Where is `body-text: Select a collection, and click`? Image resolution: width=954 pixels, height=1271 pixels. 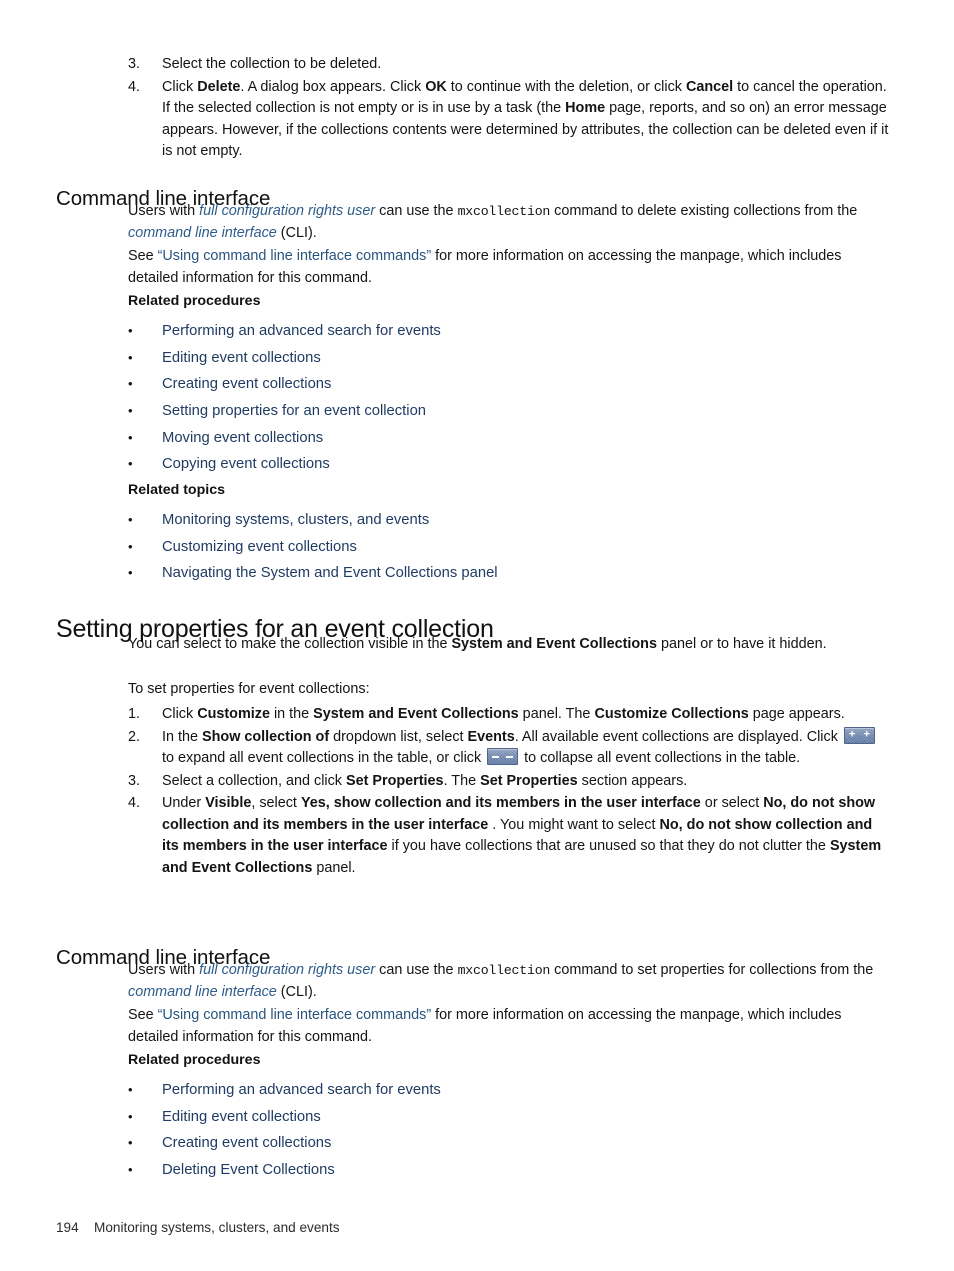
body-text: Select a collection, and click is located at coordinates (254, 780).